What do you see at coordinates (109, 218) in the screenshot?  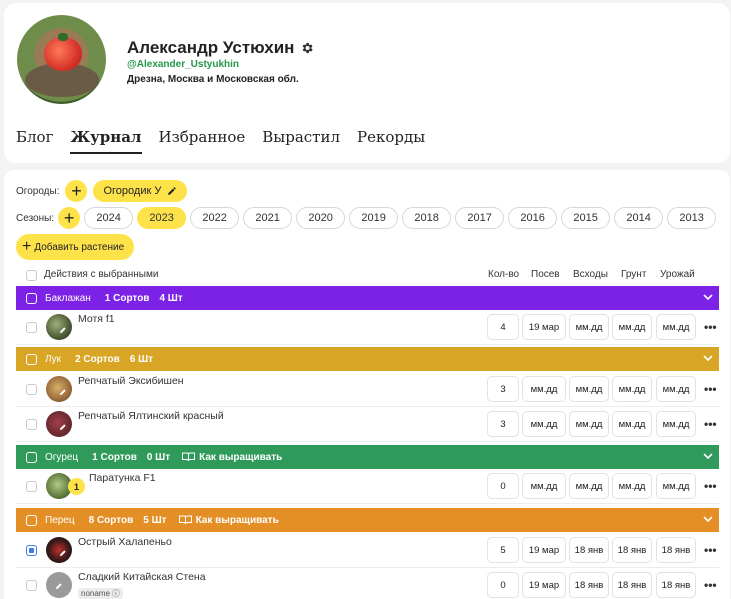 I see `season-2024: 2024` at bounding box center [109, 218].